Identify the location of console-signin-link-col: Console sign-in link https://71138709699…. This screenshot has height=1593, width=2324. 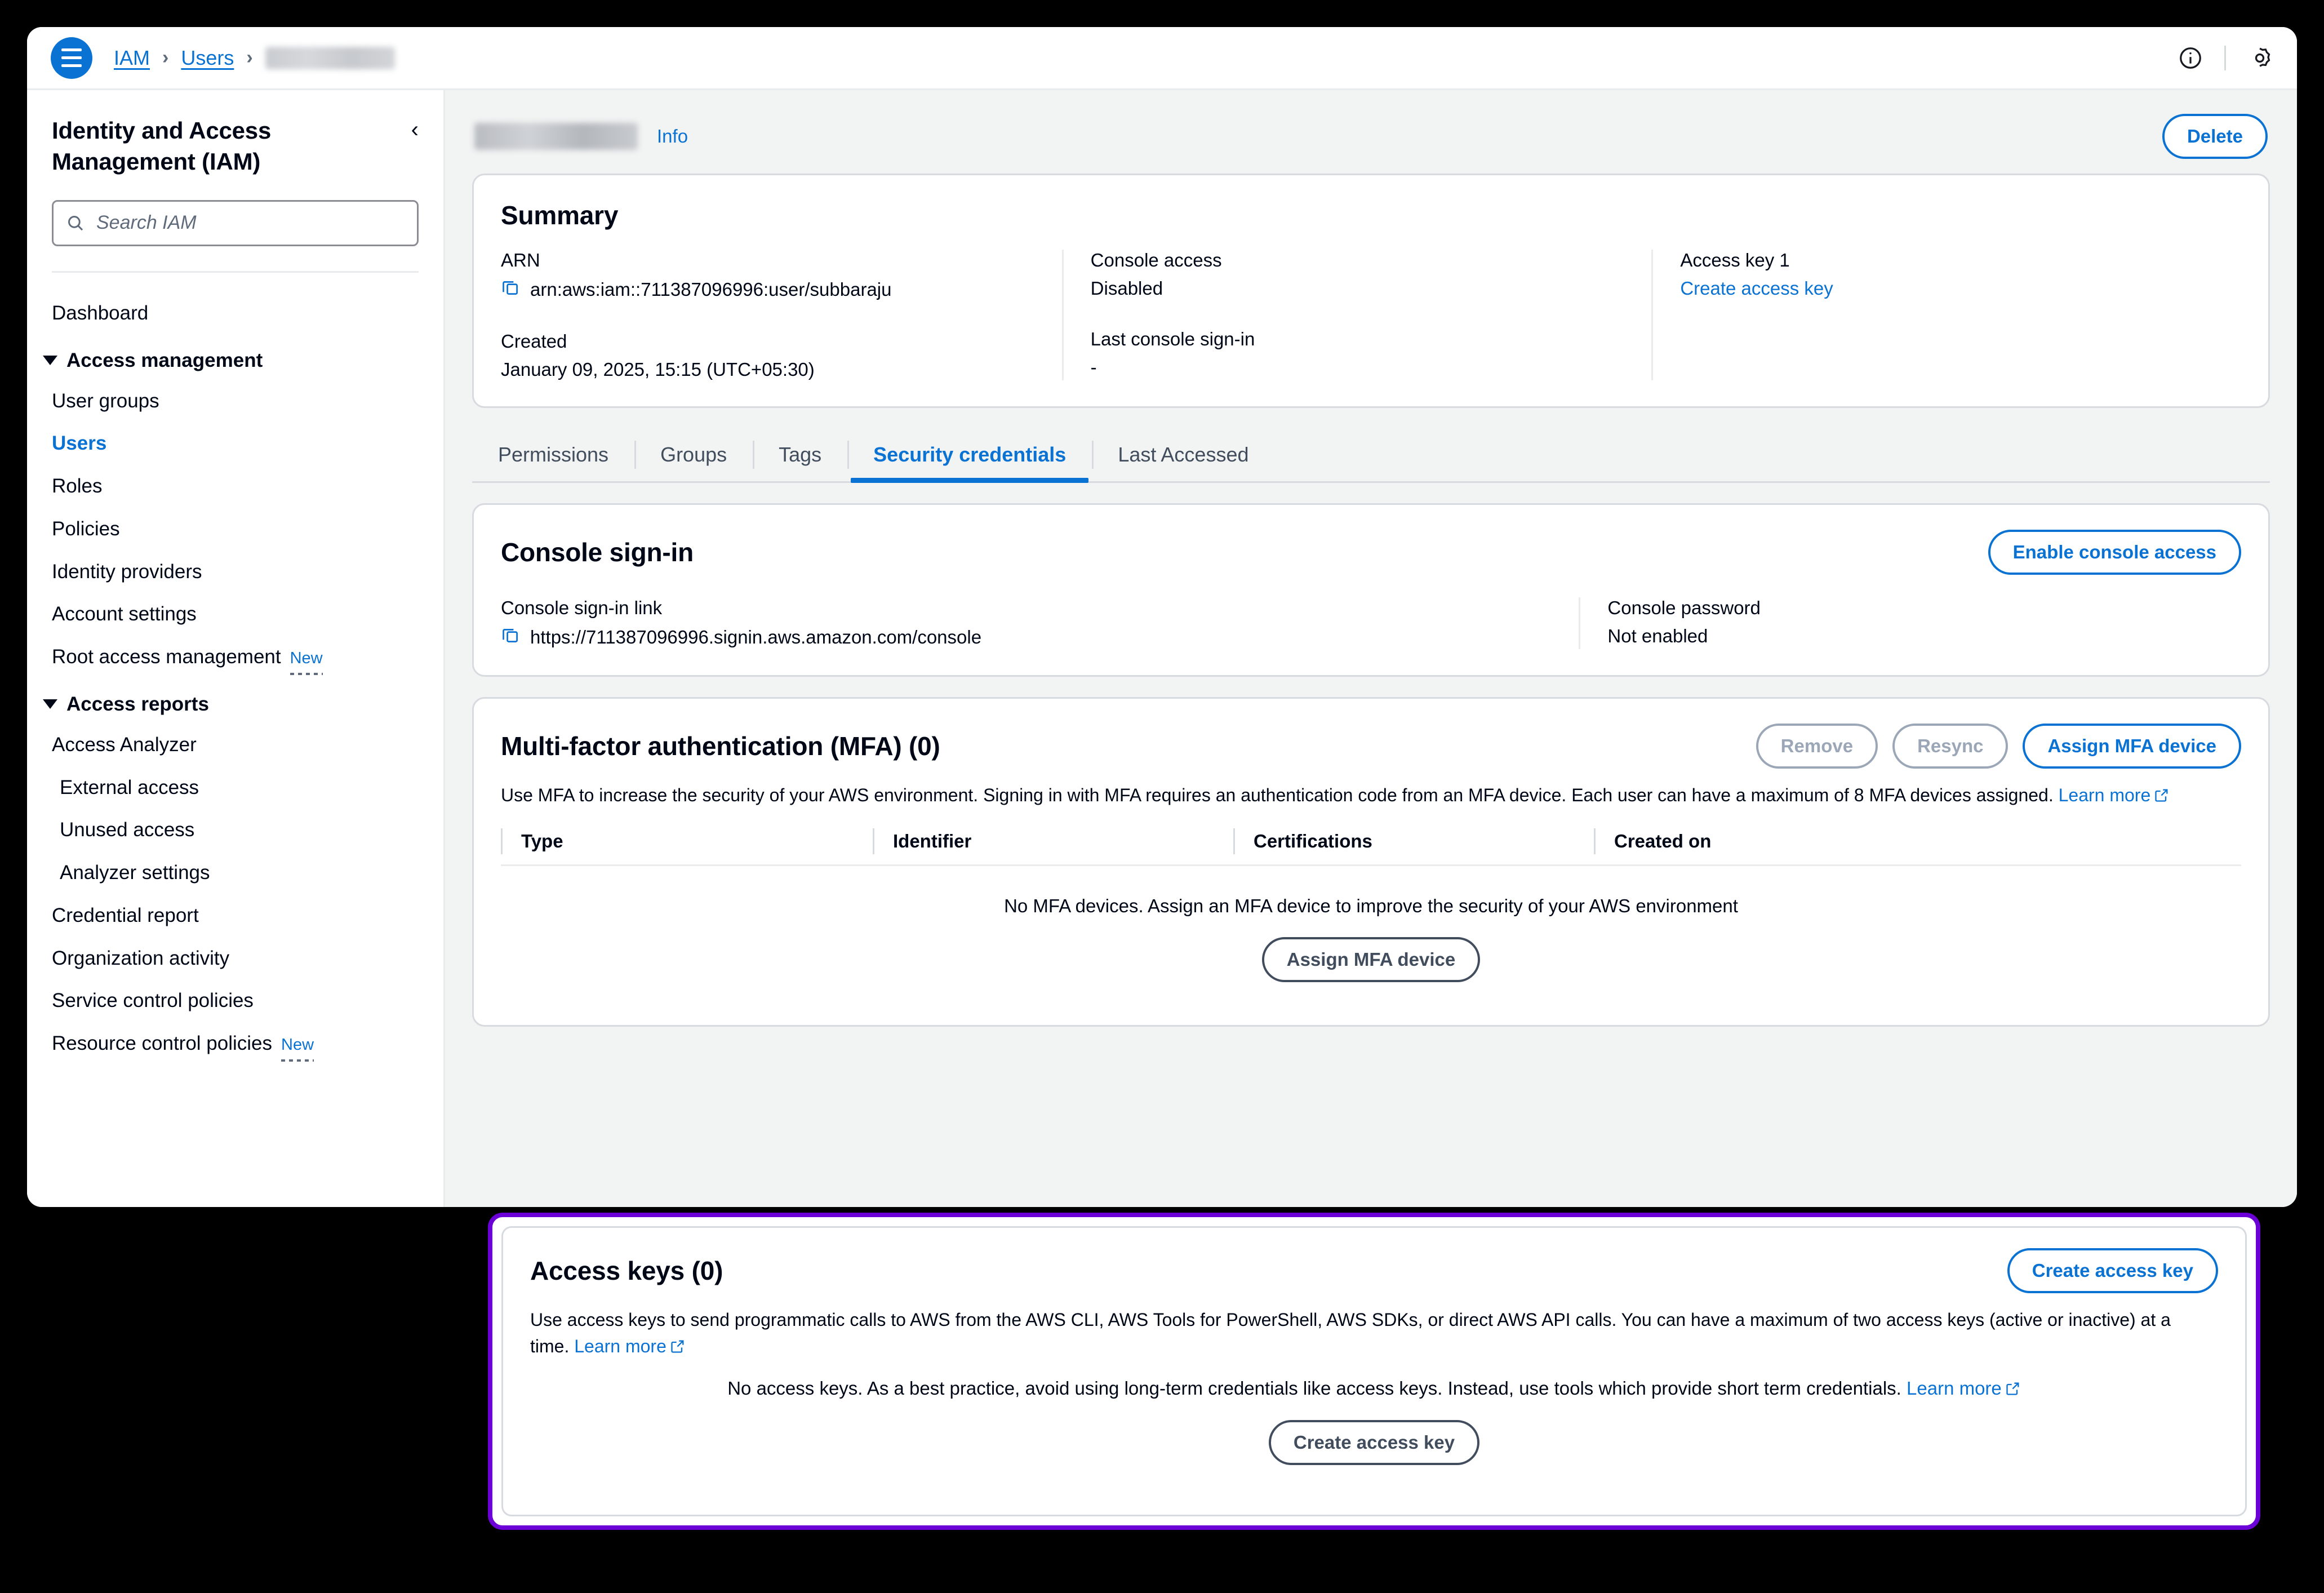
(1040, 623).